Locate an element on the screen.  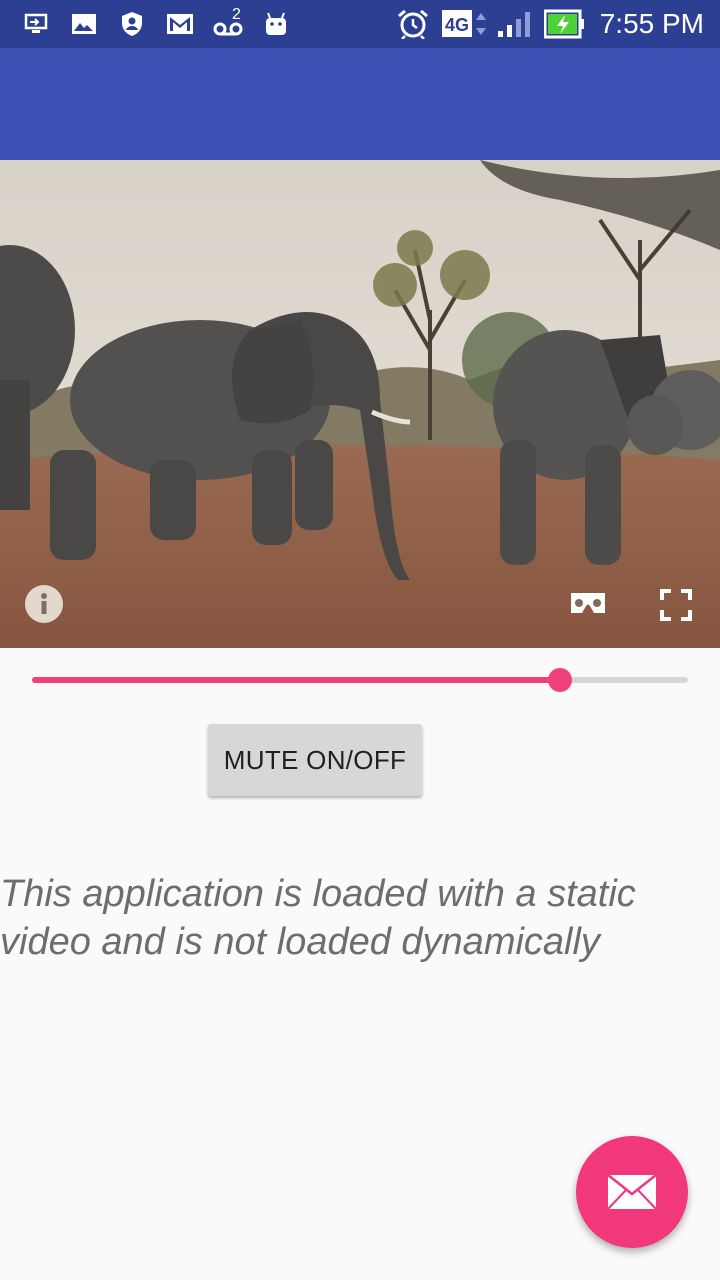
alarm-icon is located at coordinates (413, 24).